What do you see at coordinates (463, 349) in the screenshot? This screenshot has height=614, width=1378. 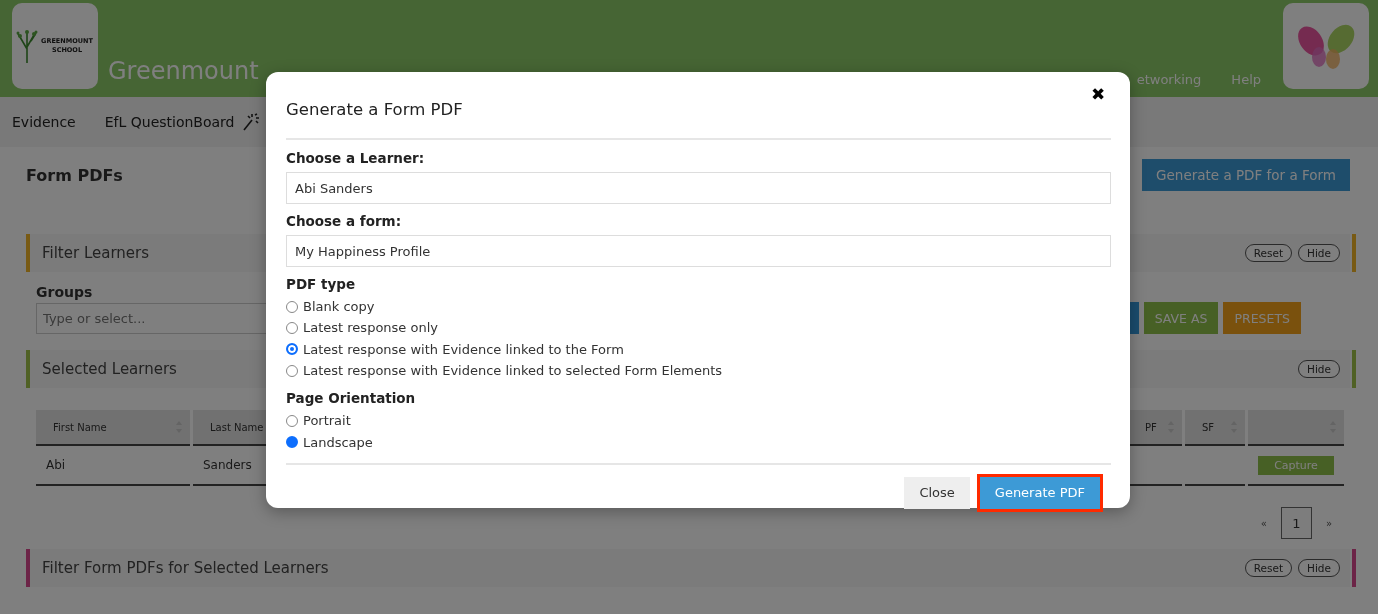 I see `option-label: Latest response with Evidence linked to the Form` at bounding box center [463, 349].